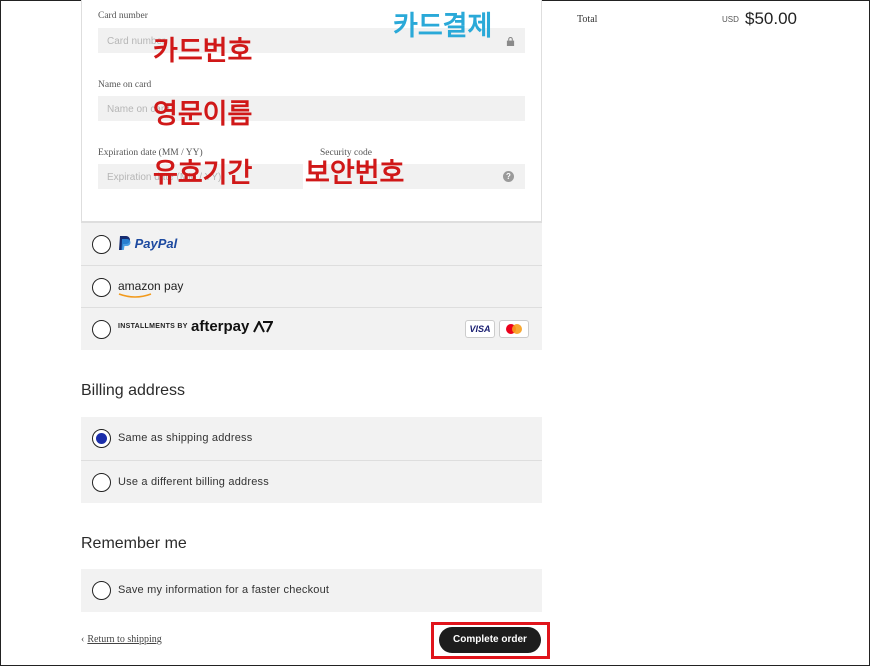 This screenshot has height=666, width=870. I want to click on amazon-smile-icon, so click(135, 295).